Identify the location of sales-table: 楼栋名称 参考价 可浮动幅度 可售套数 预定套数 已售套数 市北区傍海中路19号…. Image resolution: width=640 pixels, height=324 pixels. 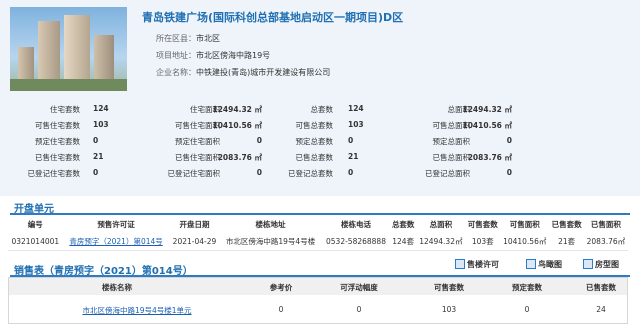
(318, 300).